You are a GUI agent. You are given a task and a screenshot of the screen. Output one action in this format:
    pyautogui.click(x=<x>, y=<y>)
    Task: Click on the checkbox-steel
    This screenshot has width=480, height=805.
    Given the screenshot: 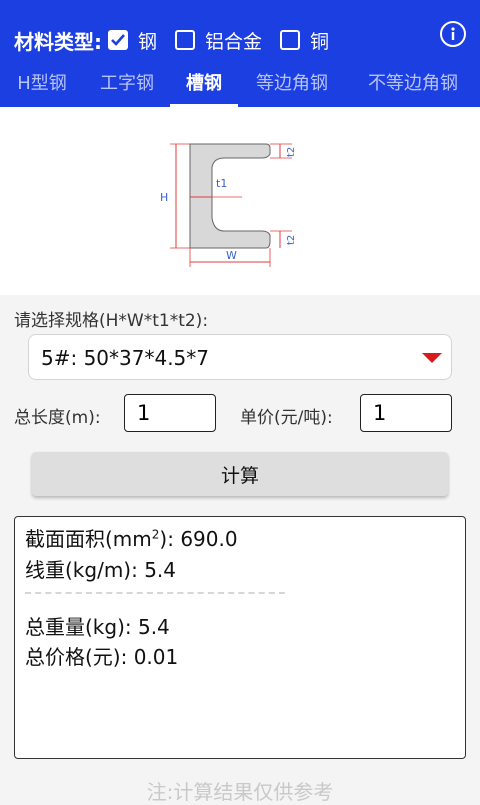 What is the action you would take?
    pyautogui.click(x=118, y=40)
    